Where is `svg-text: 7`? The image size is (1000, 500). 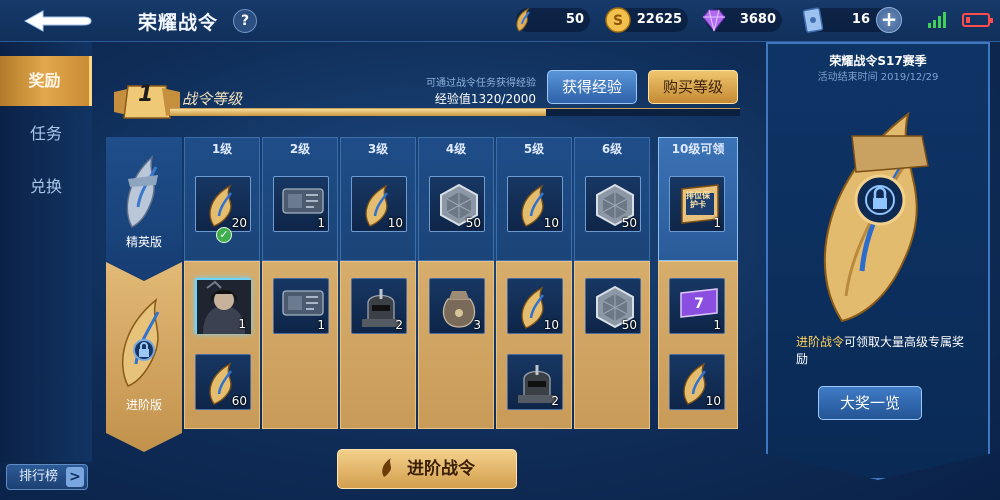 svg-text: 7 is located at coordinates (699, 304).